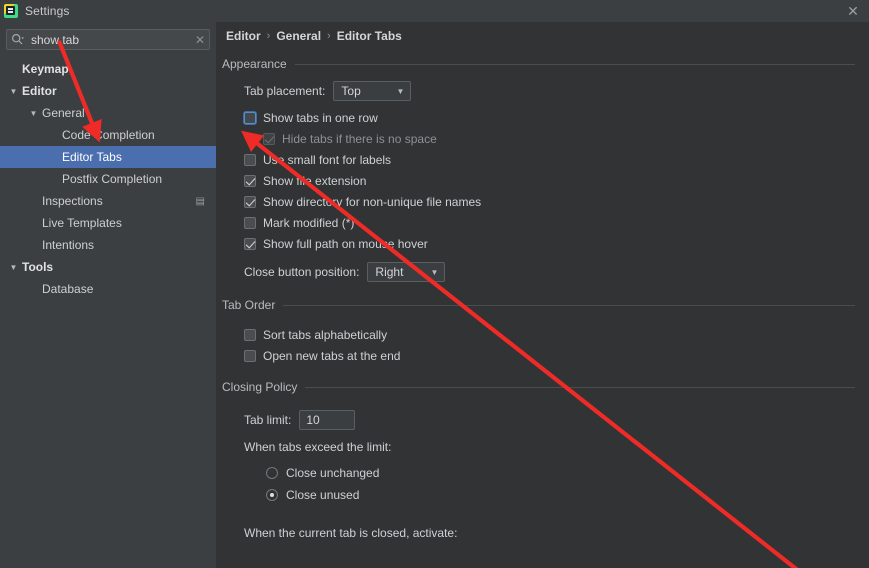 This screenshot has width=869, height=568. I want to click on checkbox-row: Show directory for non-unique file names, so click(556, 201).